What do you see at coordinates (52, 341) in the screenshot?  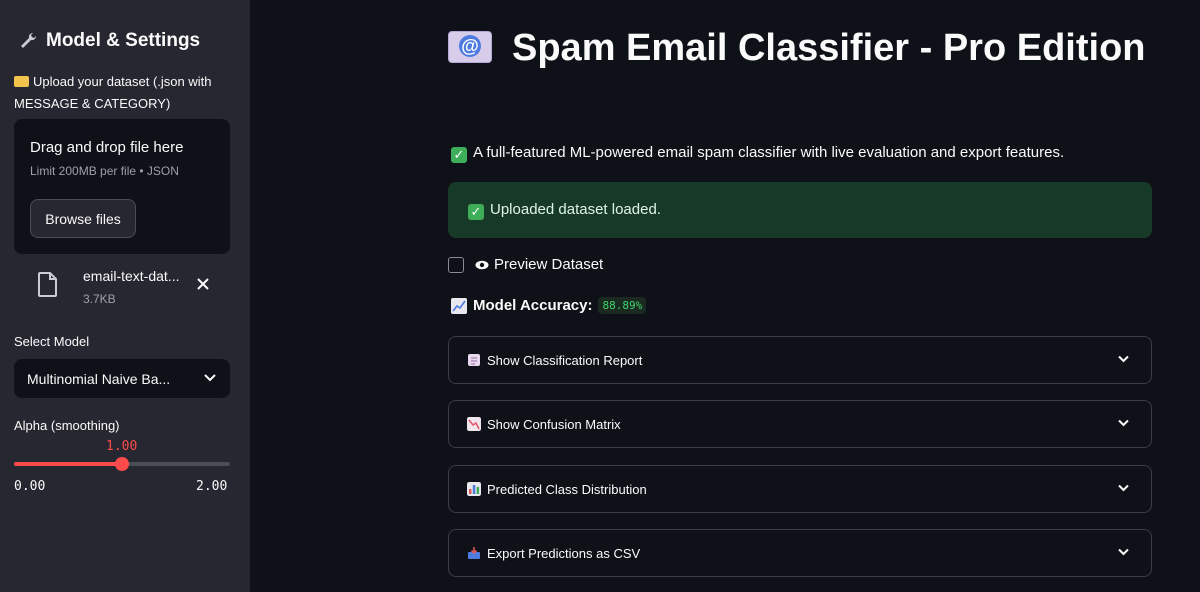 I see `select-model-label: Select Model` at bounding box center [52, 341].